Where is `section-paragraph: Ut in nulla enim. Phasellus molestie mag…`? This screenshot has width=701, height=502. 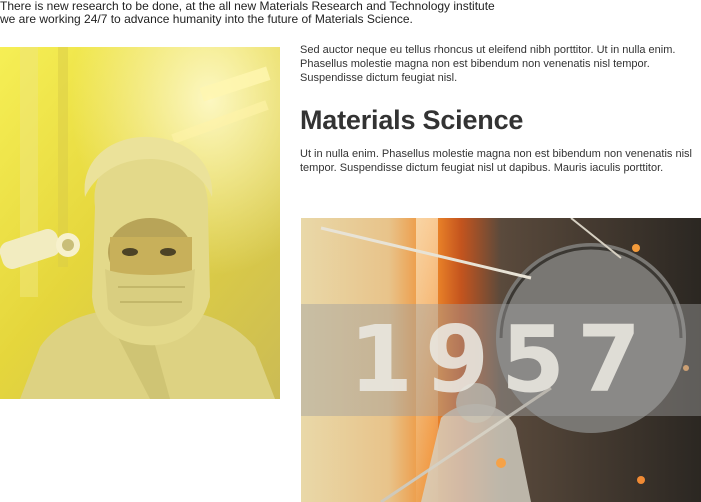 section-paragraph: Ut in nulla enim. Phasellus molestie mag… is located at coordinates (496, 161).